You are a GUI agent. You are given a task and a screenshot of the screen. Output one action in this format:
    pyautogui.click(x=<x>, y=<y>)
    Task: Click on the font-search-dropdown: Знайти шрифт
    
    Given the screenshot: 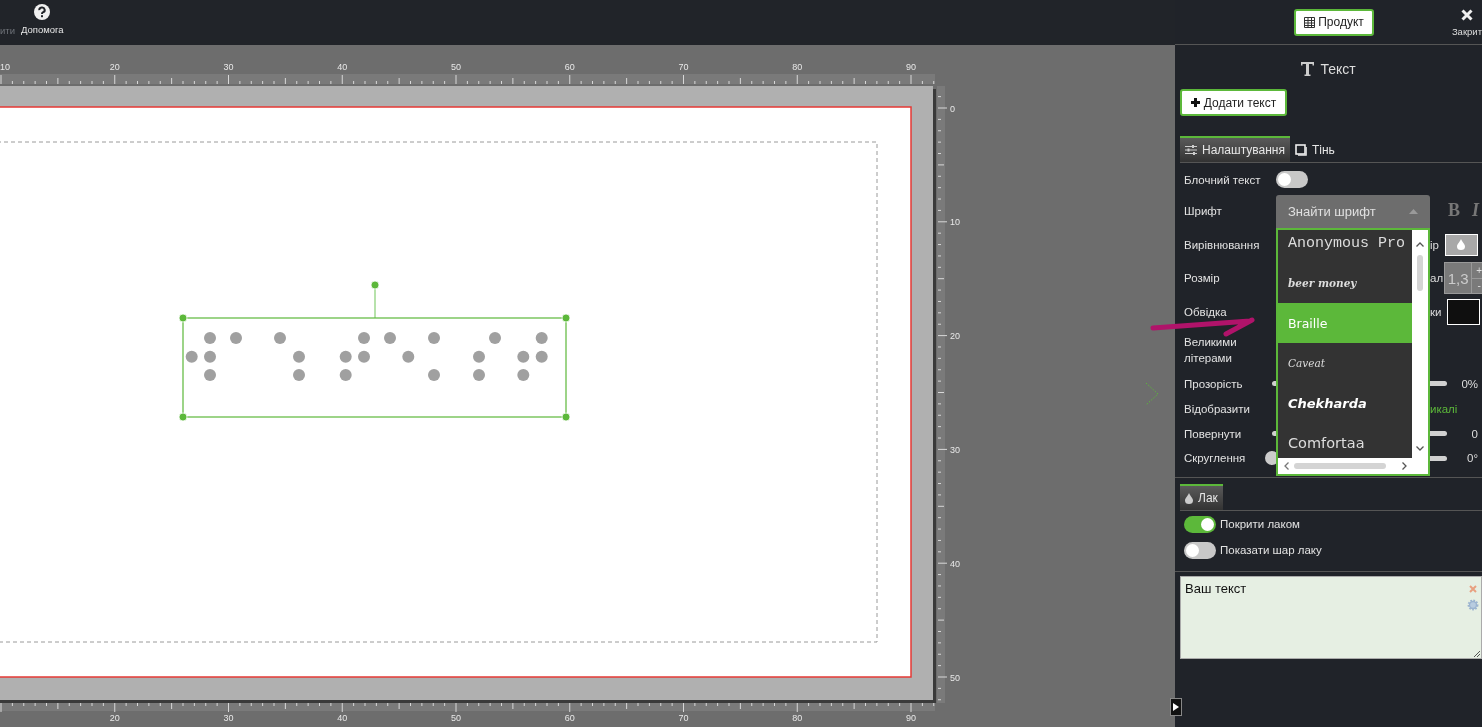 What is the action you would take?
    pyautogui.click(x=1353, y=211)
    